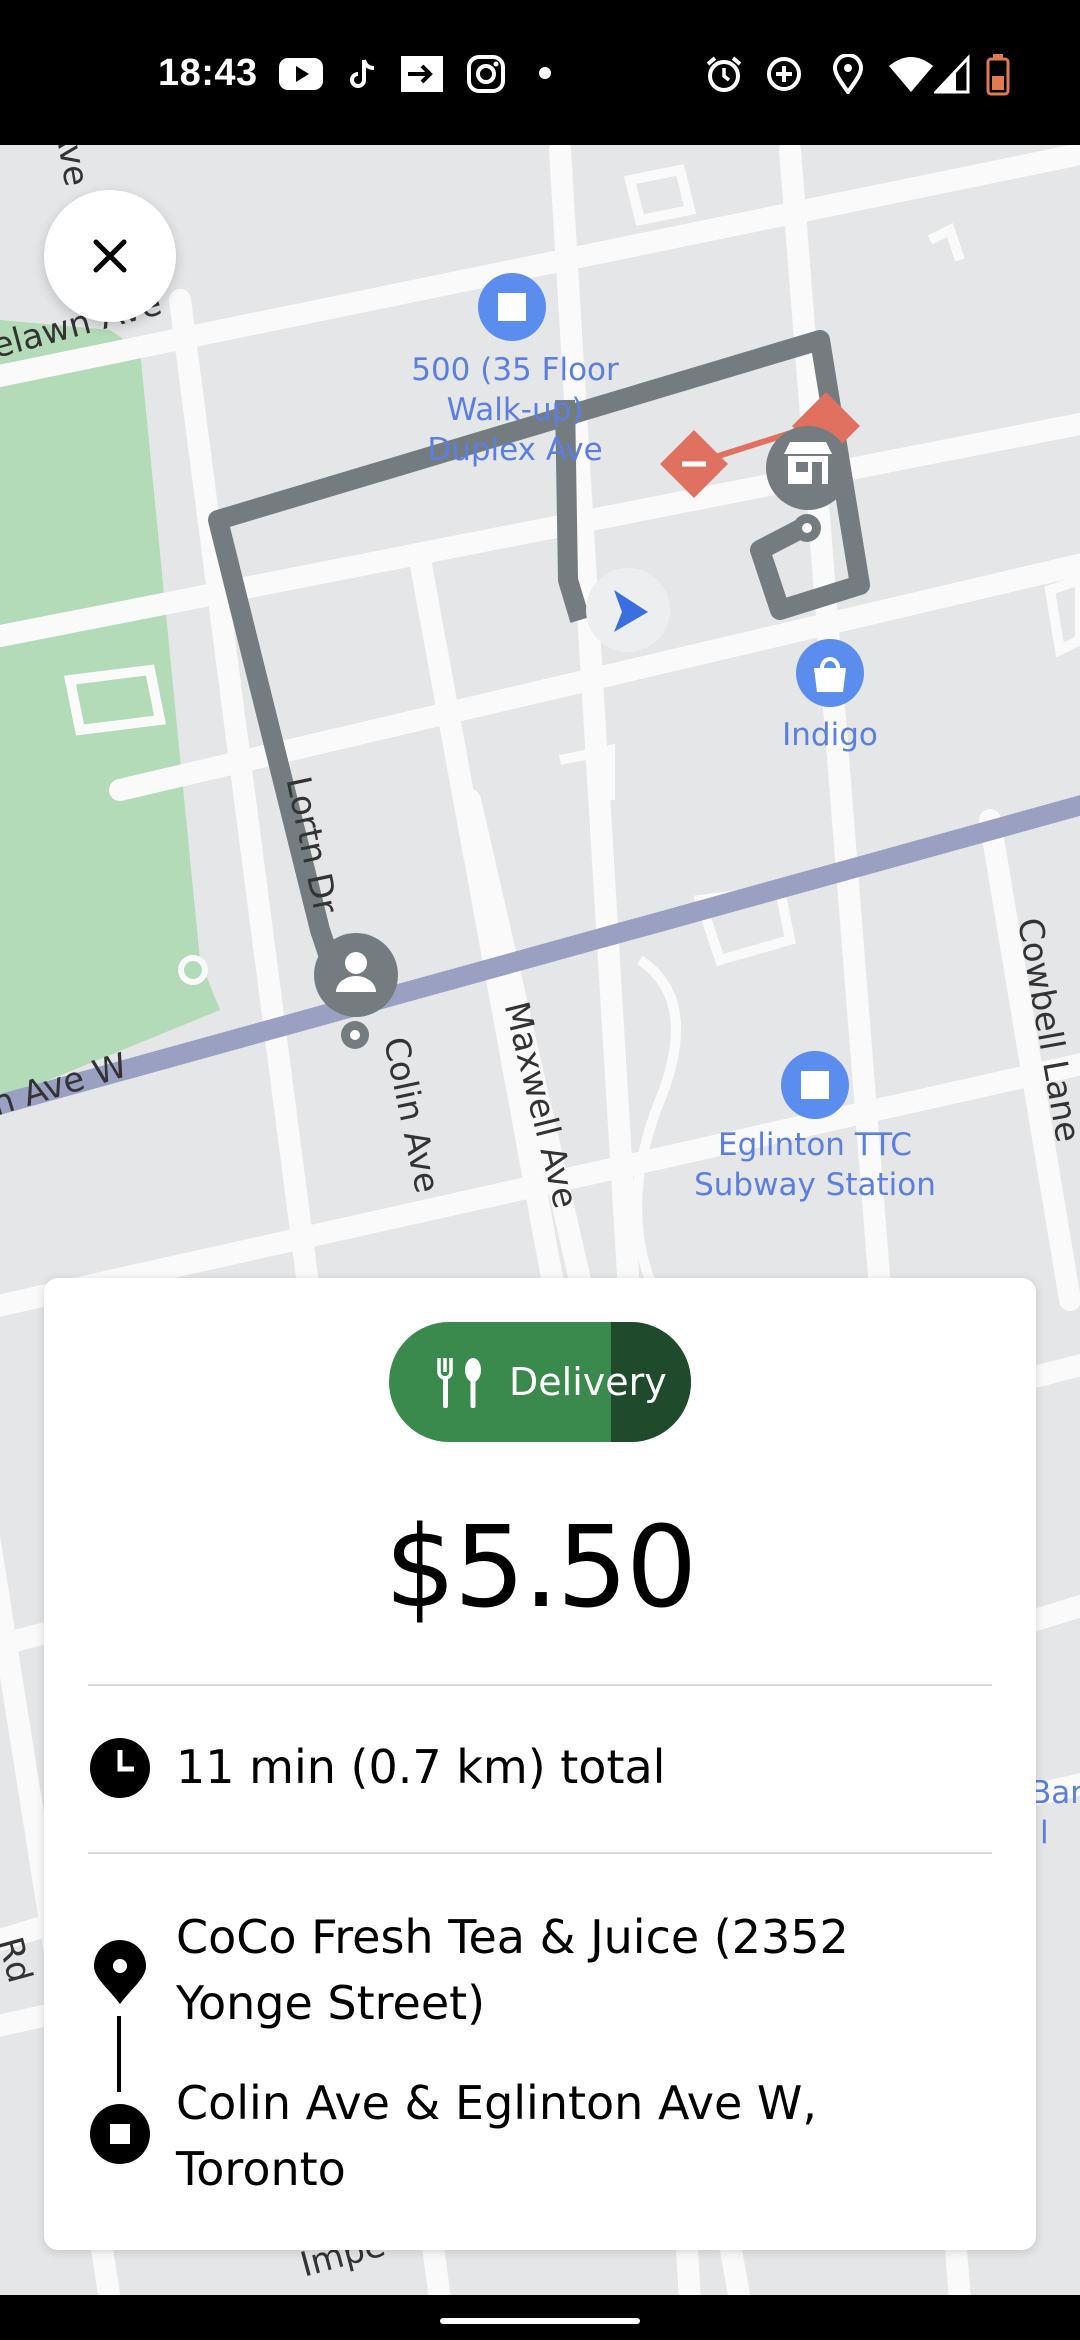 Image resolution: width=1080 pixels, height=2340 pixels. Describe the element at coordinates (724, 74) in the screenshot. I see `alarm-icon` at that location.